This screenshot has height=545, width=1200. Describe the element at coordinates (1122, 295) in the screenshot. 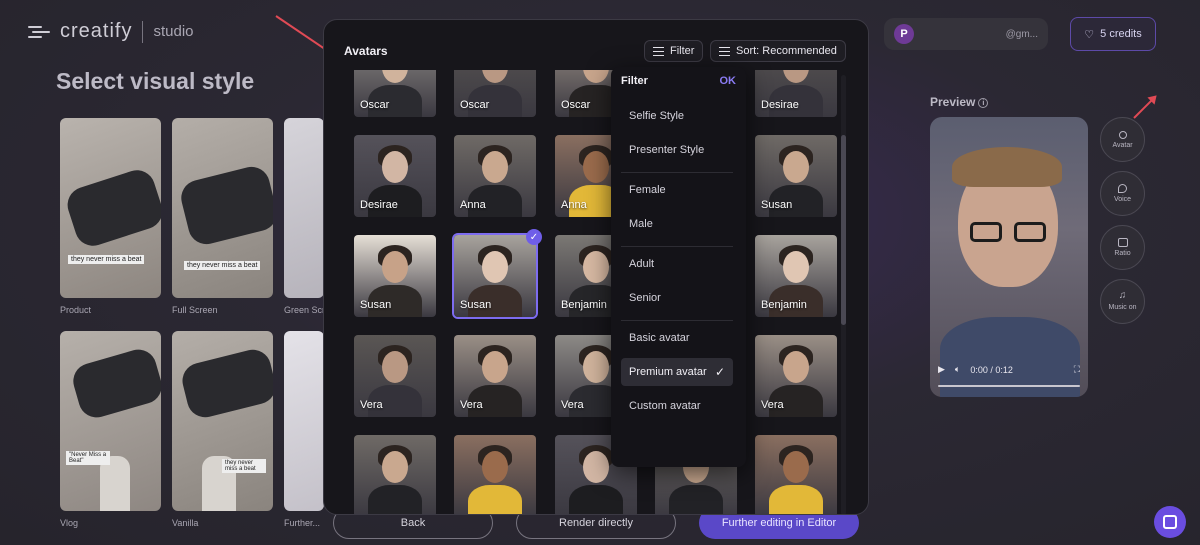

I see `music-icon: ♫` at that location.